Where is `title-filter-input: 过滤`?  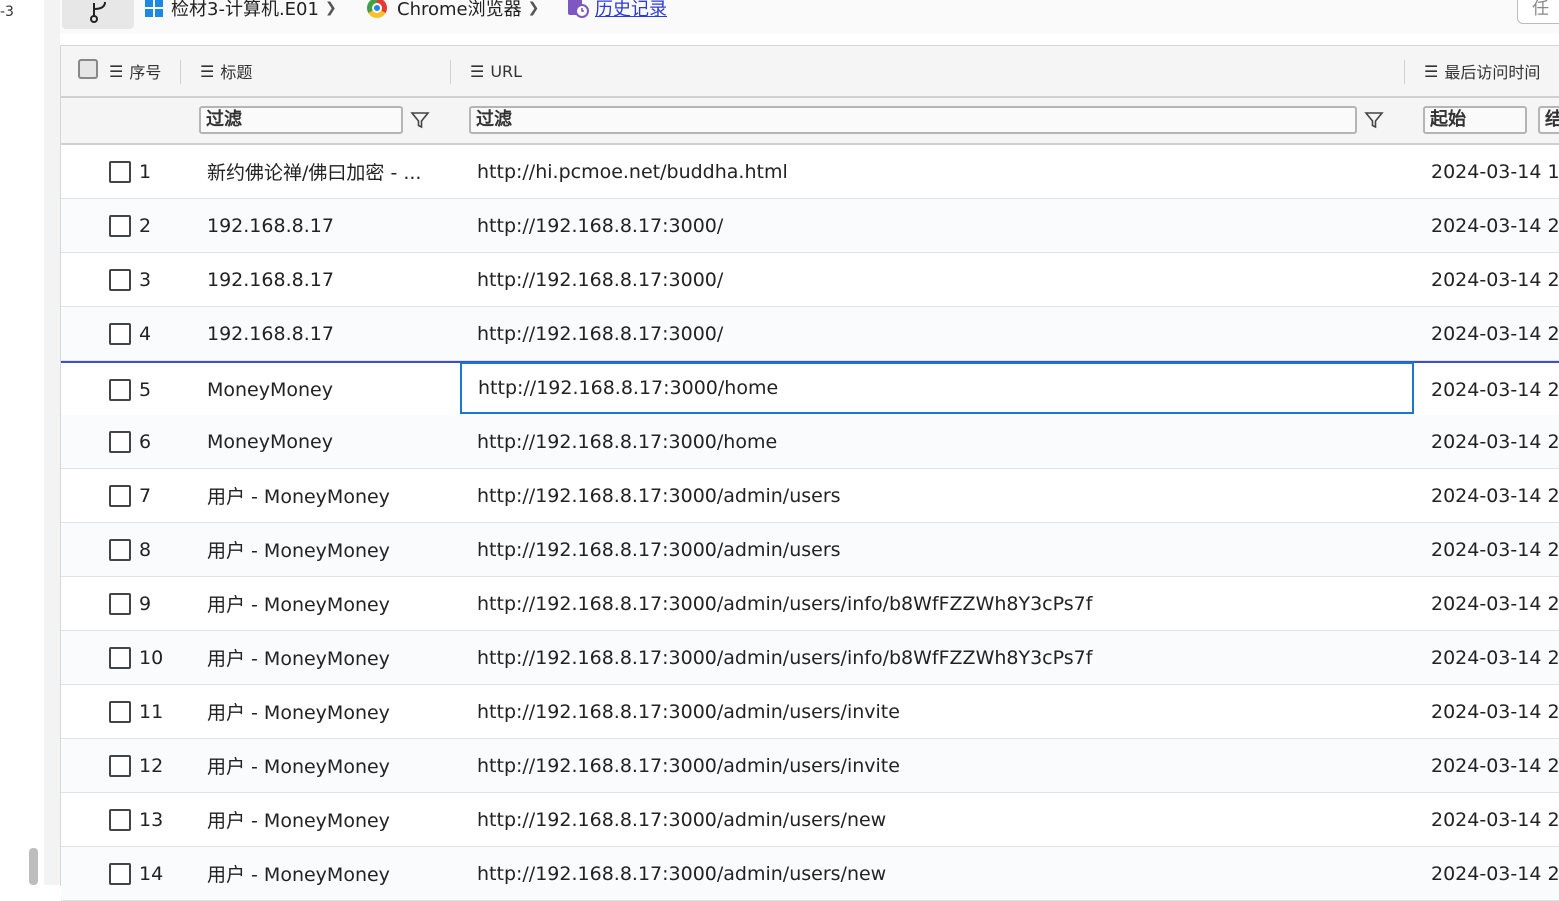
title-filter-input: 过滤 is located at coordinates (301, 120).